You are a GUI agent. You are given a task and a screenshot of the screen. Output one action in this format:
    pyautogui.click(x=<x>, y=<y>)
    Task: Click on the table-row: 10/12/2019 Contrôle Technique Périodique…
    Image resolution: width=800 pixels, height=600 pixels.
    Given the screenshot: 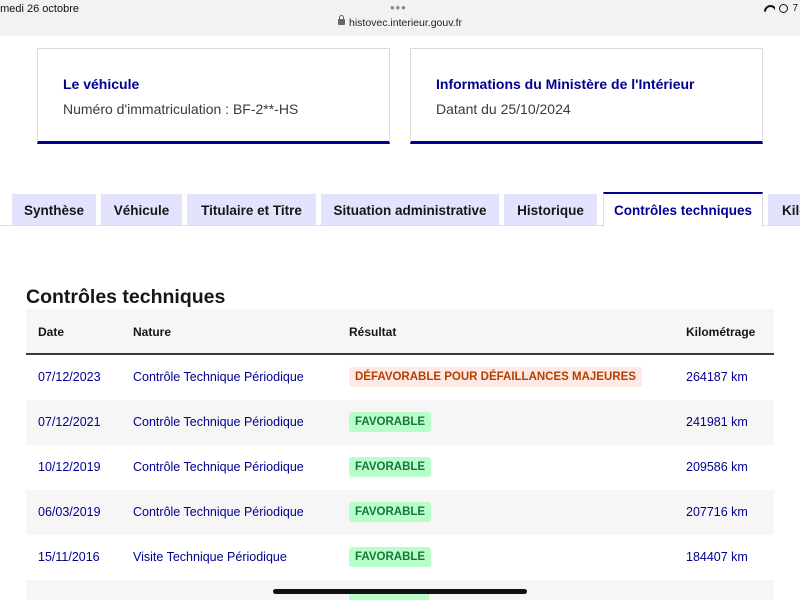 What is the action you would take?
    pyautogui.click(x=400, y=467)
    